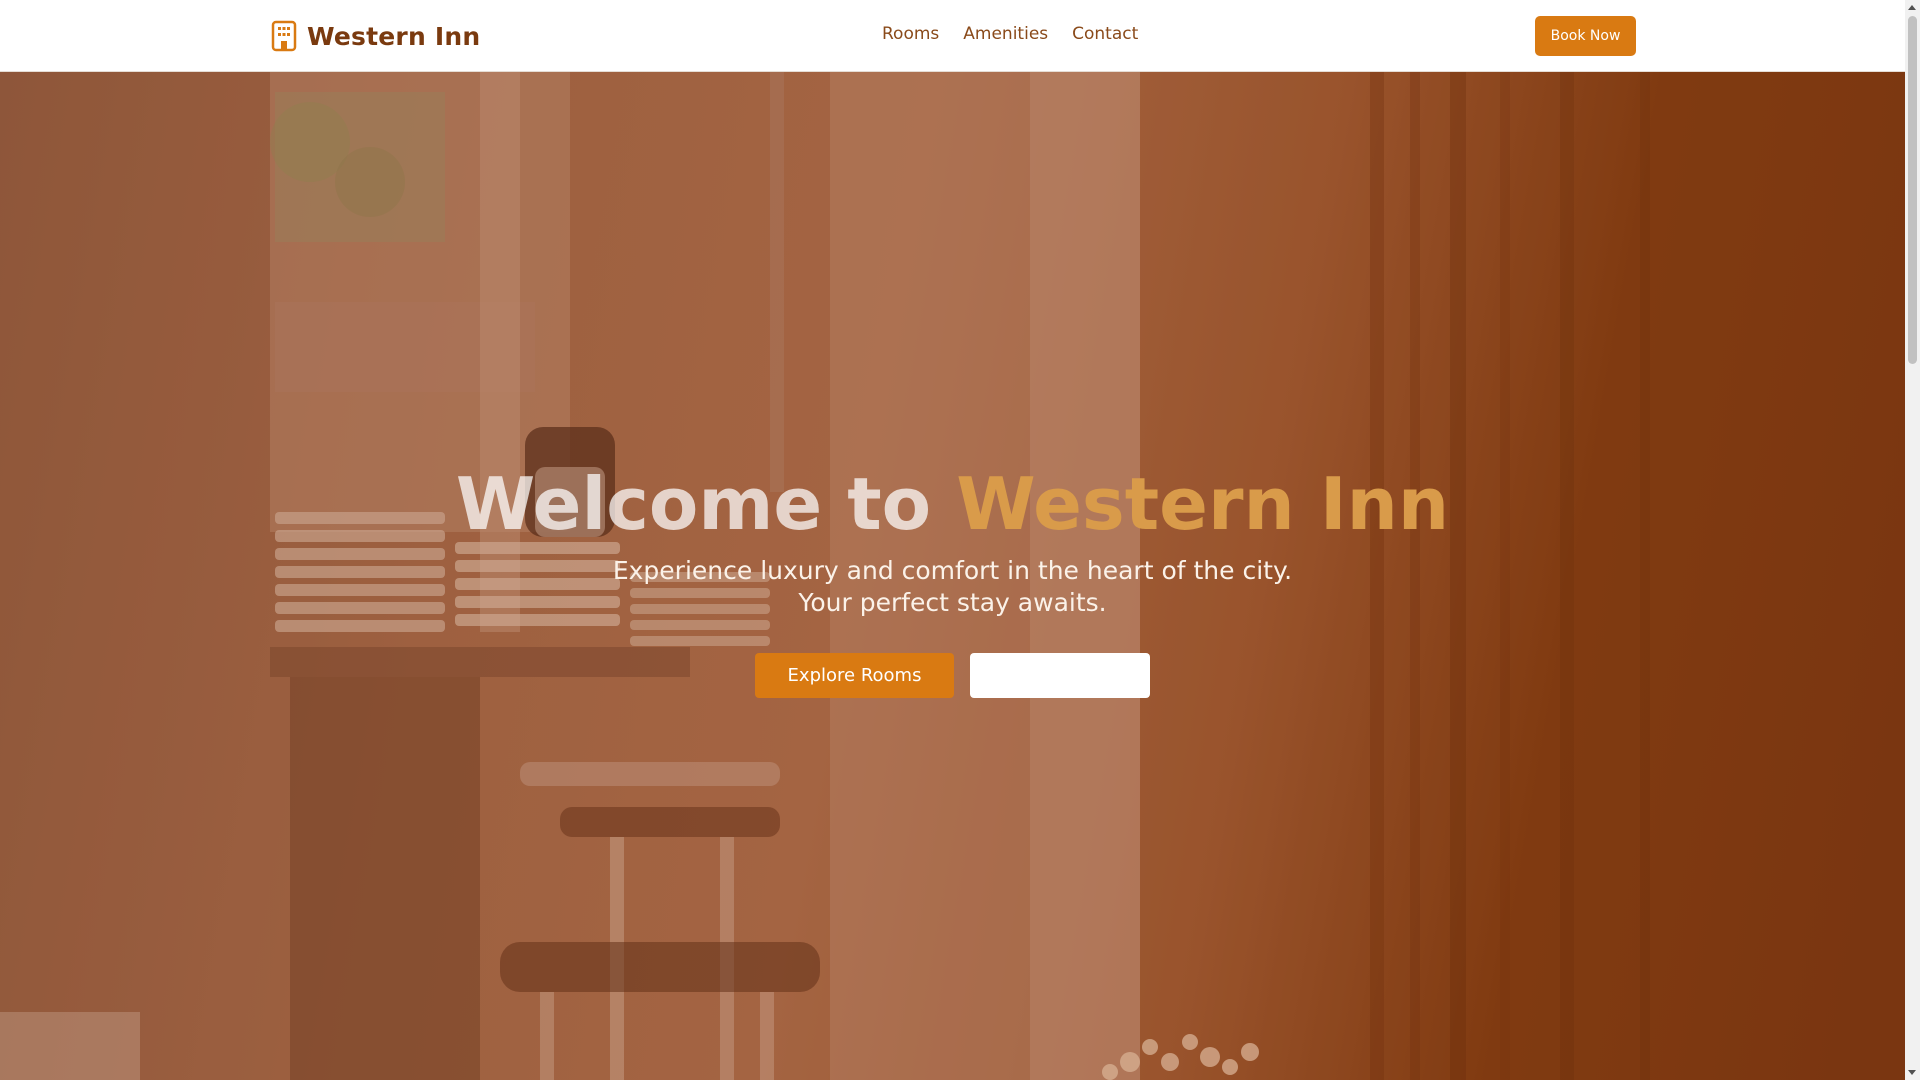 This screenshot has width=1920, height=1080. What do you see at coordinates (952, 504) in the screenshot?
I see `hero-title: Welcome to Western Inn` at bounding box center [952, 504].